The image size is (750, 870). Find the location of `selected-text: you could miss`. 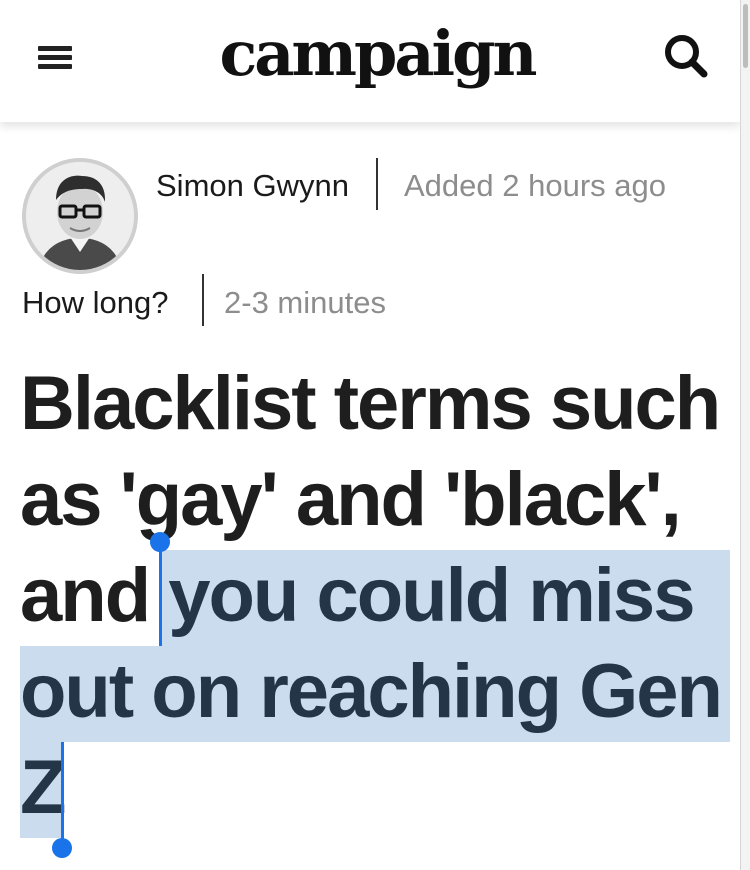

selected-text: you could miss is located at coordinates (431, 595).